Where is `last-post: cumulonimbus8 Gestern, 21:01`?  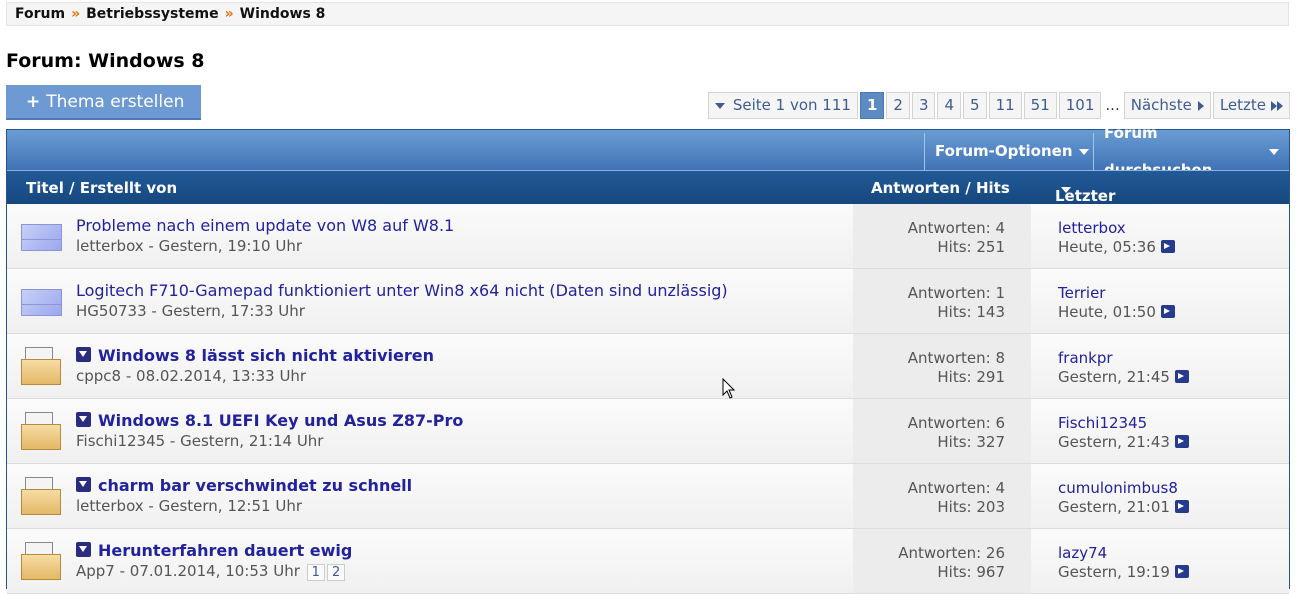
last-post: cumulonimbus8 Gestern, 21:01 is located at coordinates (1123, 498).